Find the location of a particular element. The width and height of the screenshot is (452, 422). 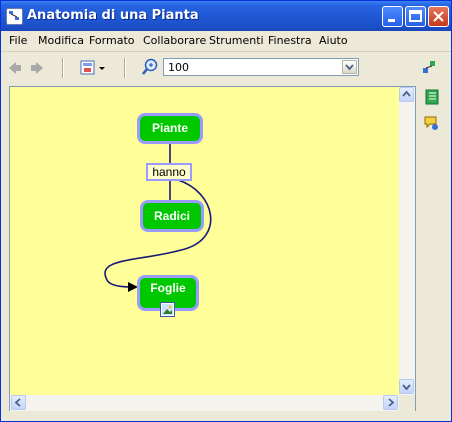

horizontal-scrollbar is located at coordinates (204, 403).